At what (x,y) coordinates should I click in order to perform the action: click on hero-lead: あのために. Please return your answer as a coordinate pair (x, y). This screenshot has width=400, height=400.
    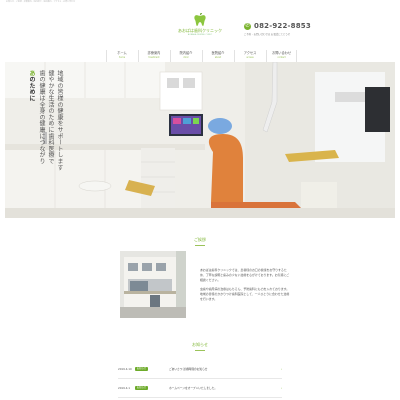
    Looking at the image, I should click on (31, 86).